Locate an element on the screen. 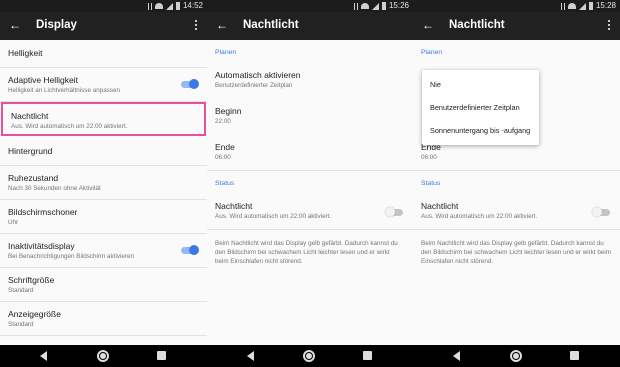 This screenshot has height=367, width=620. setting-label: Automatisch aktivieren is located at coordinates (258, 75).